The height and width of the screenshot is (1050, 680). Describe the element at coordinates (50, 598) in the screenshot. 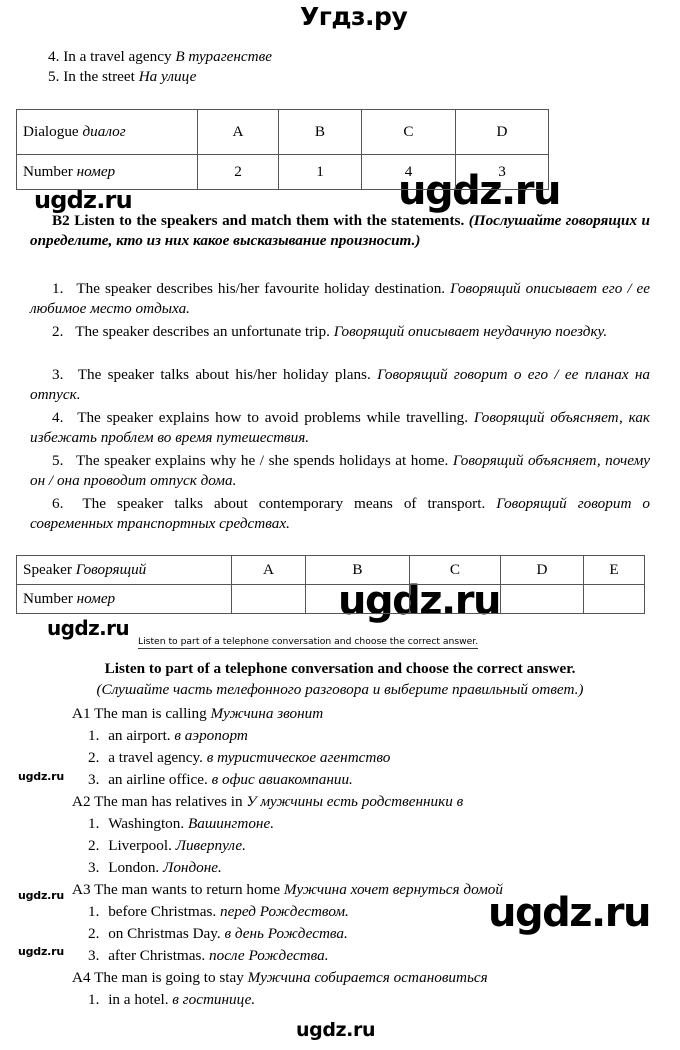

I see `speaker-number-label-en: Number` at that location.